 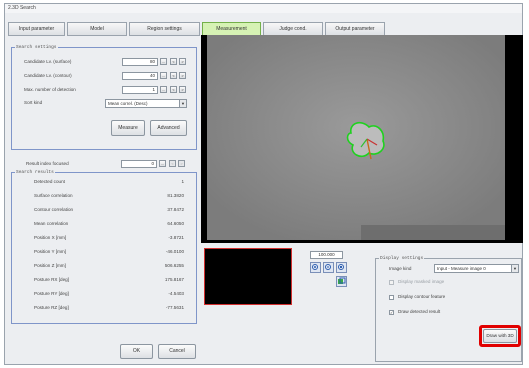 I want to click on result-value-position-x: -3.8721, so click(x=176, y=237).